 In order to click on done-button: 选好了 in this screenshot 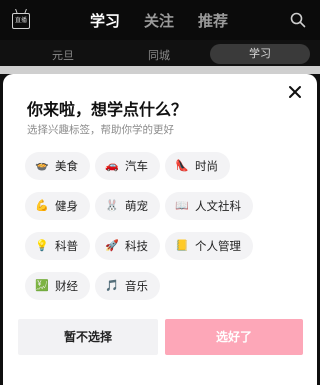, I will do `click(234, 337)`.